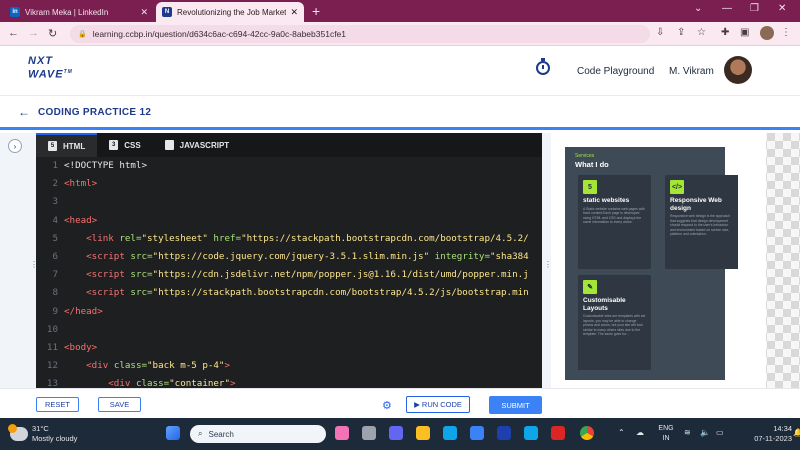 The width and height of the screenshot is (800, 450). I want to click on new-tab-icon: +, so click(316, 11).